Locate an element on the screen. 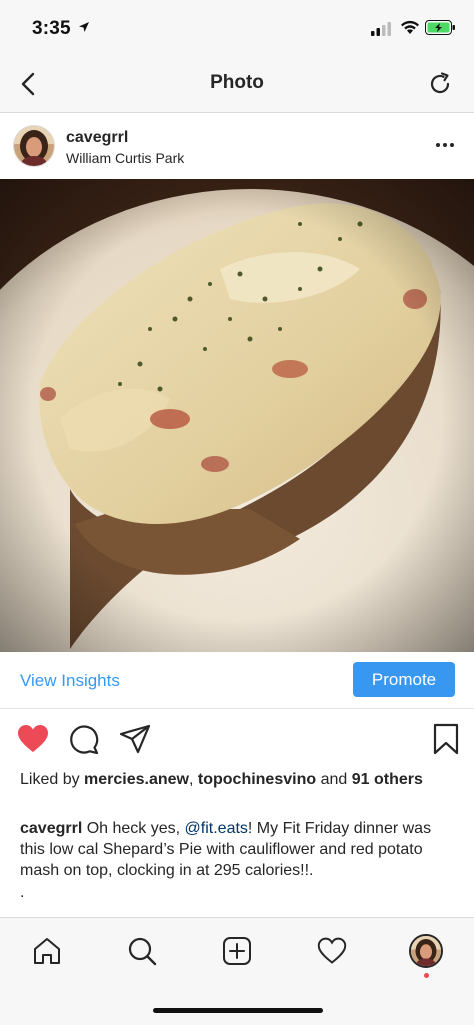 The image size is (474, 1025). search-icon is located at coordinates (142, 951).